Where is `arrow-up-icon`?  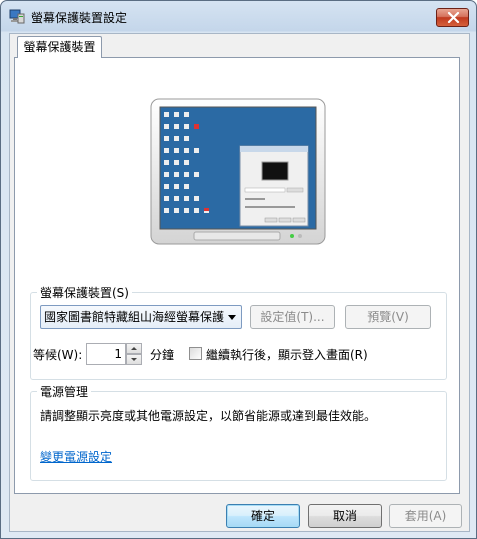 arrow-up-icon is located at coordinates (134, 348).